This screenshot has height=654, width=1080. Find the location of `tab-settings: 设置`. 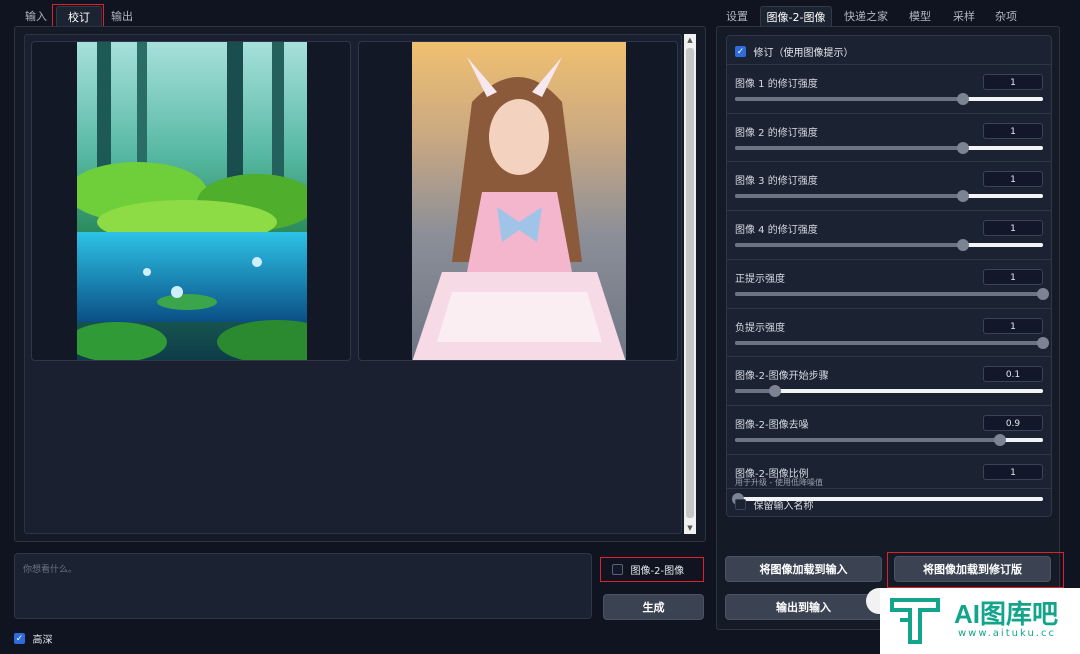

tab-settings: 设置 is located at coordinates (737, 17).